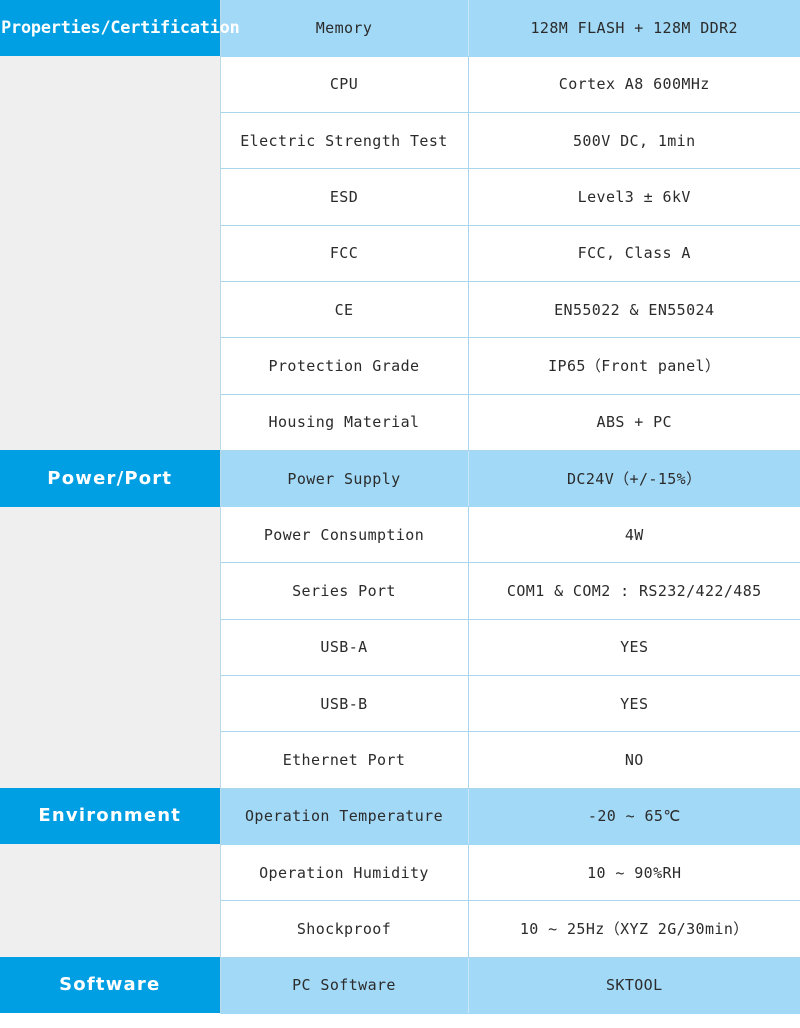 This screenshot has width=800, height=1028. I want to click on value-label: Cortex A8 600MHz, so click(634, 84).